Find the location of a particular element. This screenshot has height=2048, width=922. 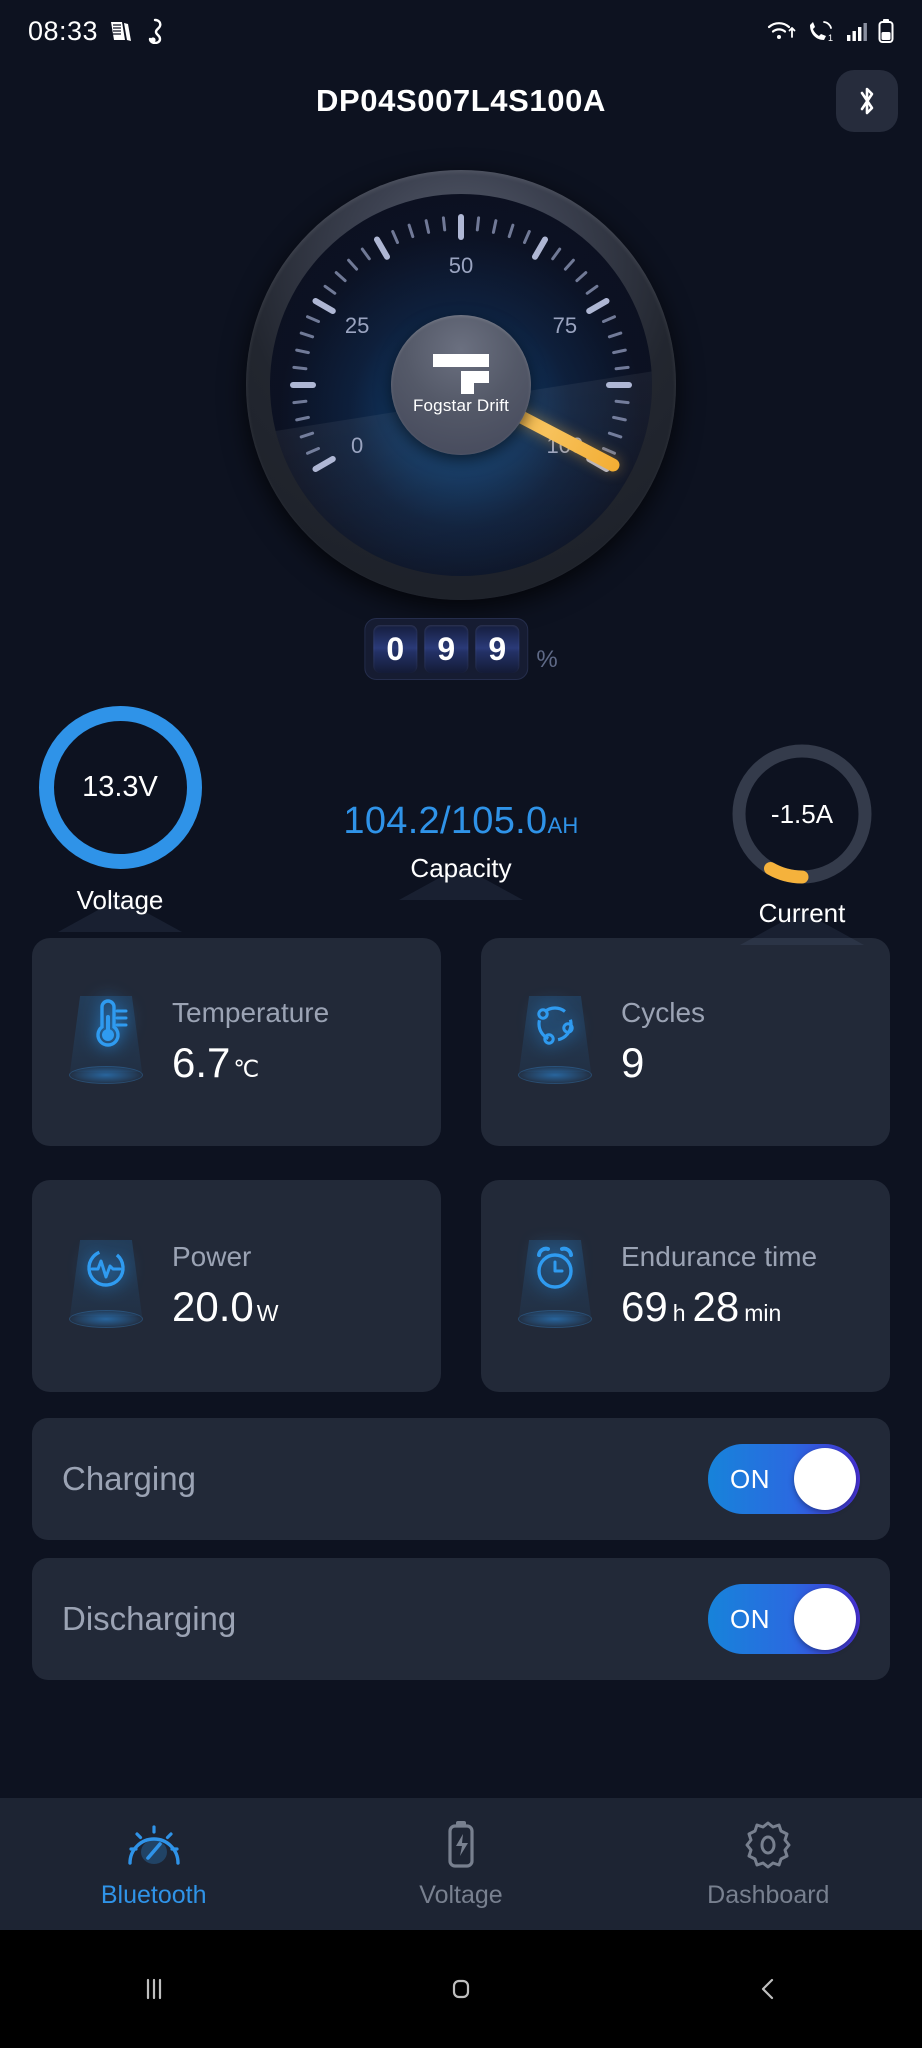

svg-text: 1 is located at coordinates (830, 38).